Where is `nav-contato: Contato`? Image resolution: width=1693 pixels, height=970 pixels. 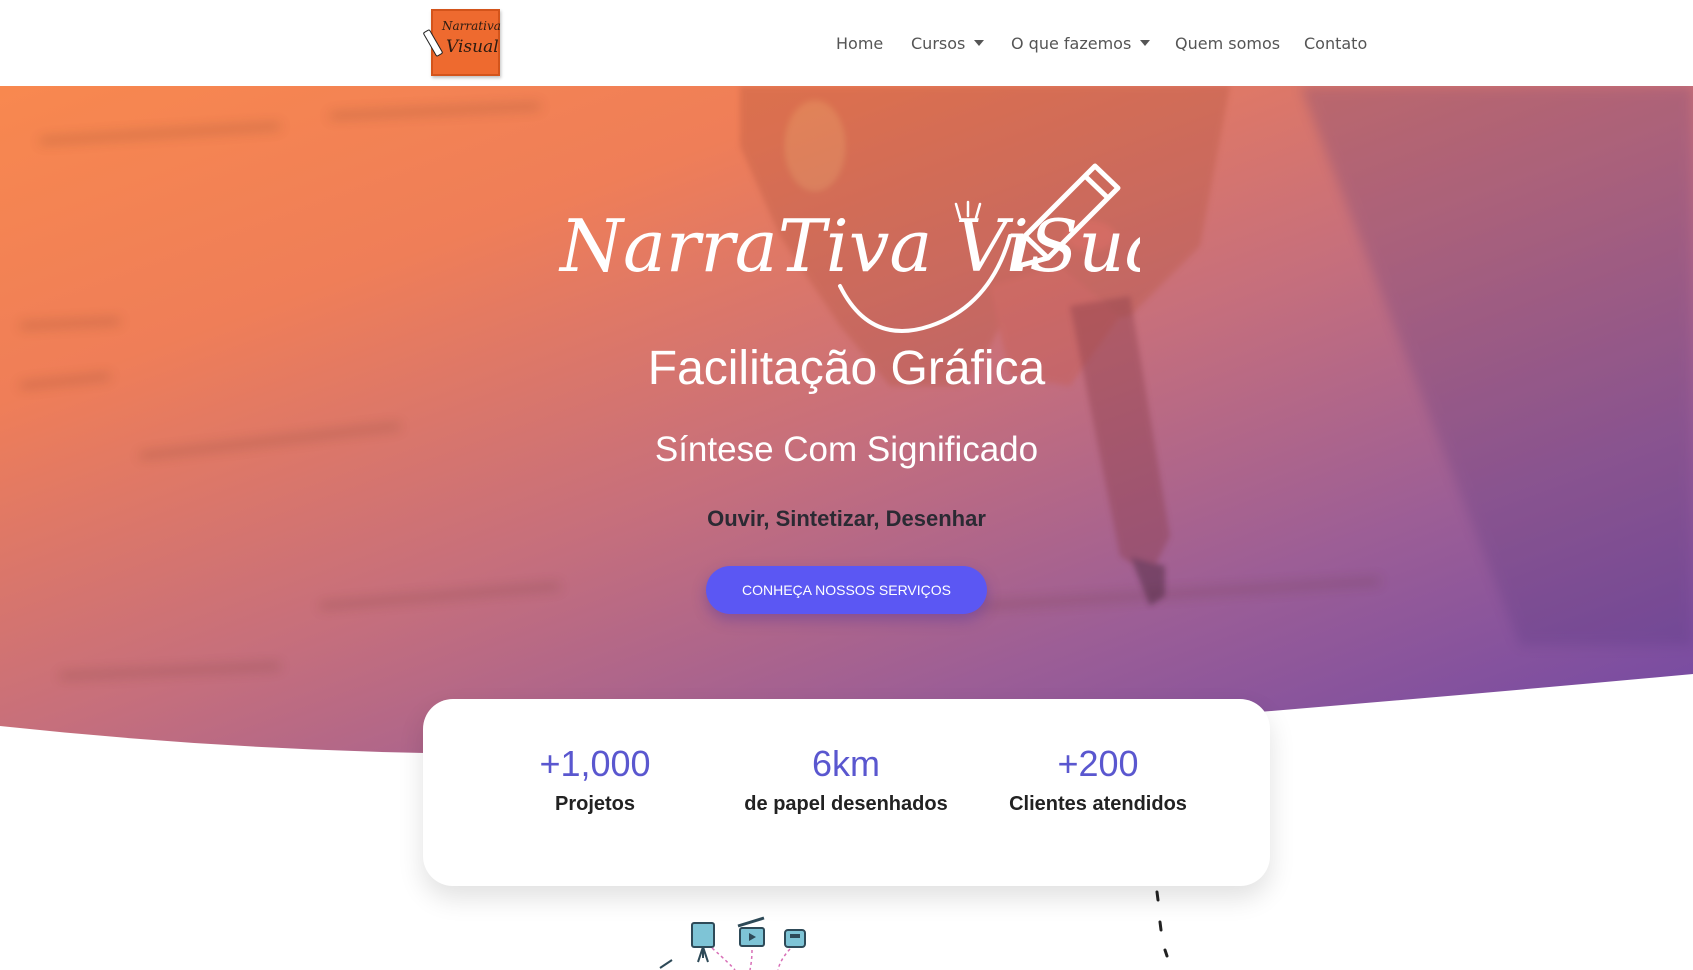
nav-contato: Contato is located at coordinates (1335, 43).